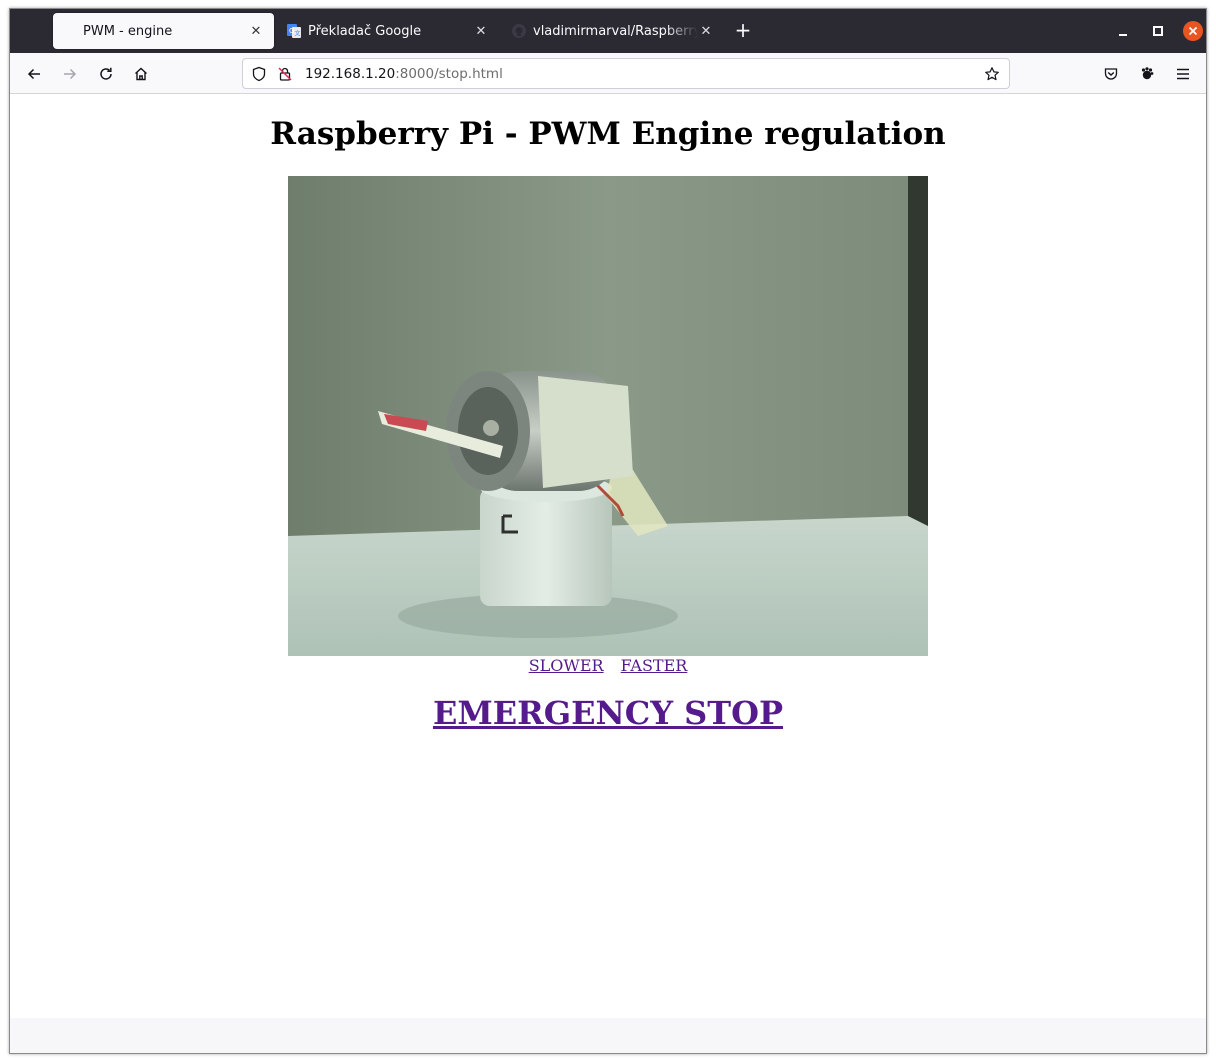  I want to click on github-icon, so click(519, 31).